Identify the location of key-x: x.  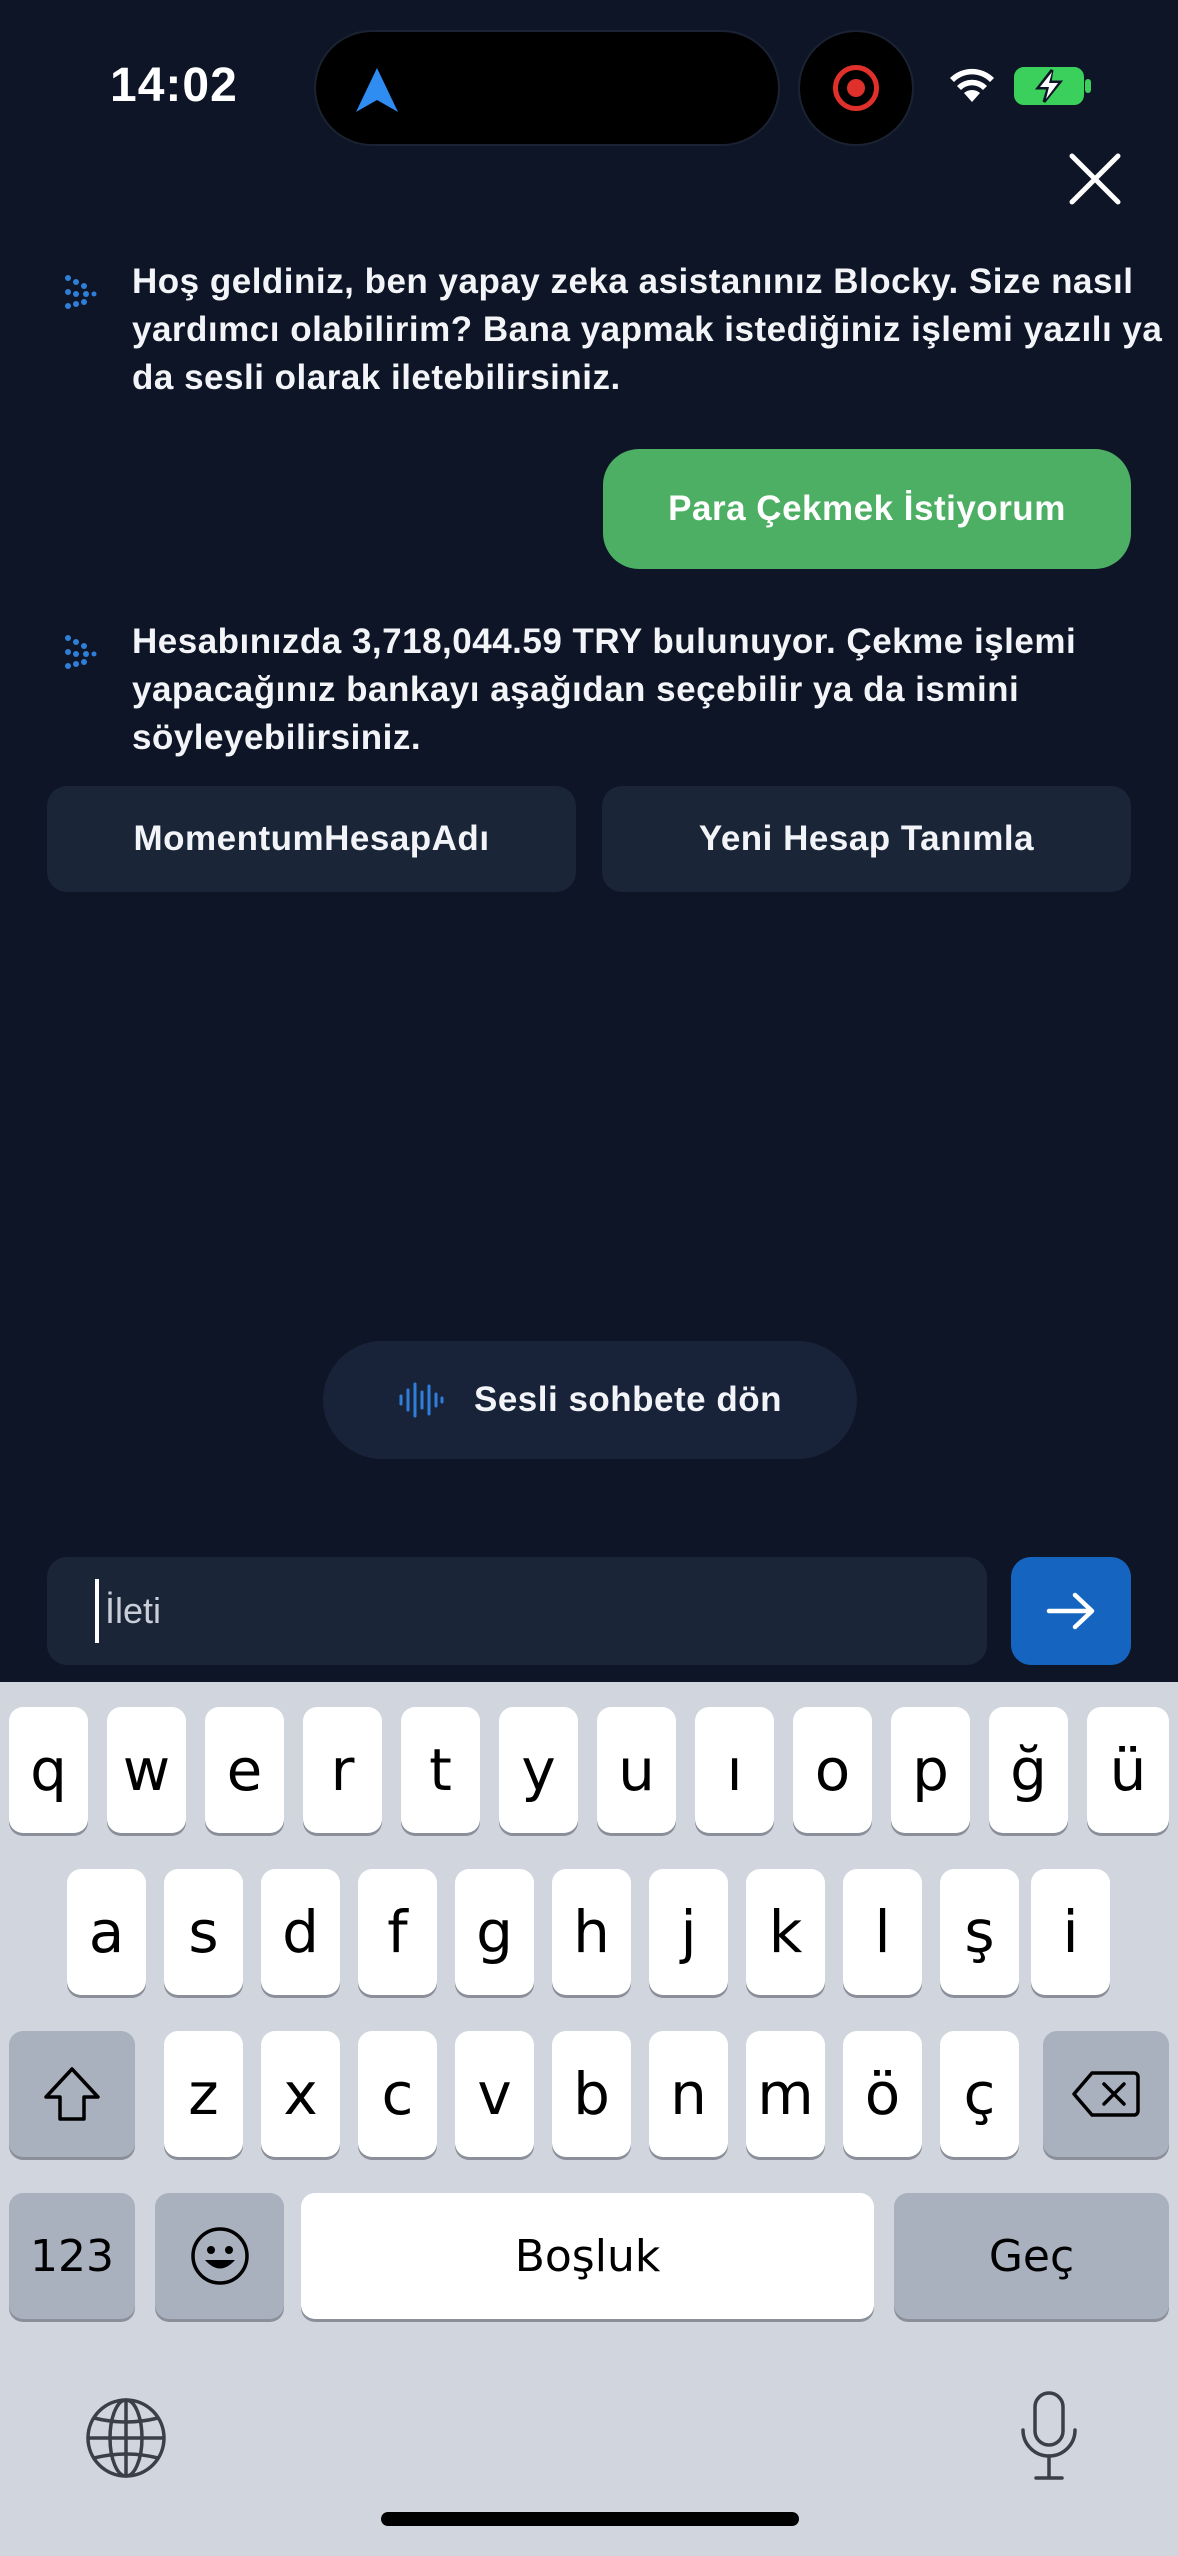
(300, 2094).